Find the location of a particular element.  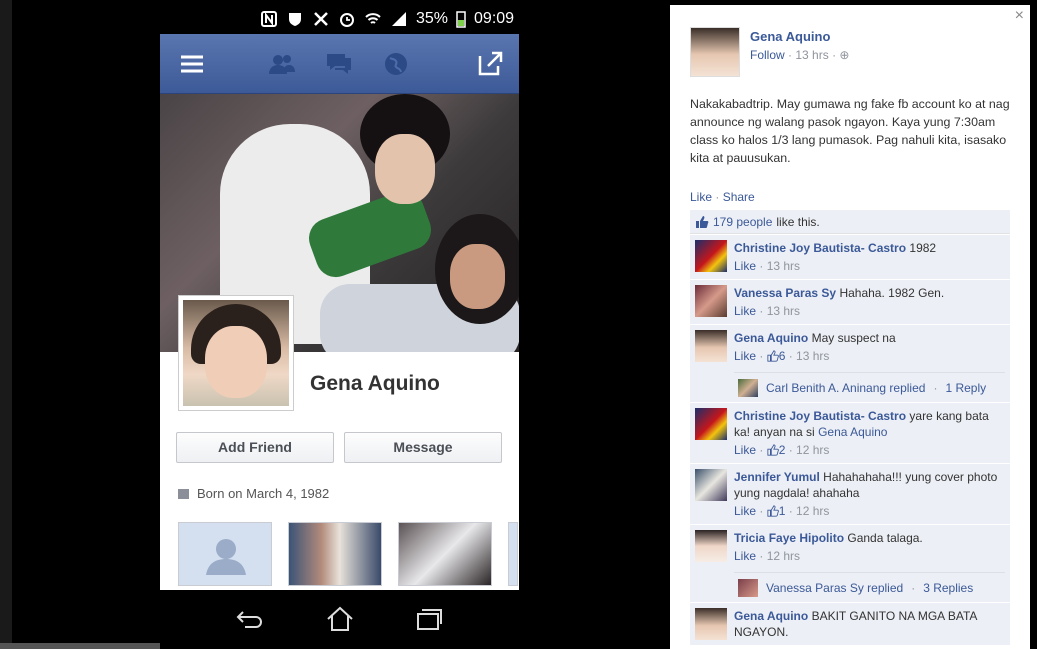

birthday-info: Born on March 4, 1982 is located at coordinates (253, 493).